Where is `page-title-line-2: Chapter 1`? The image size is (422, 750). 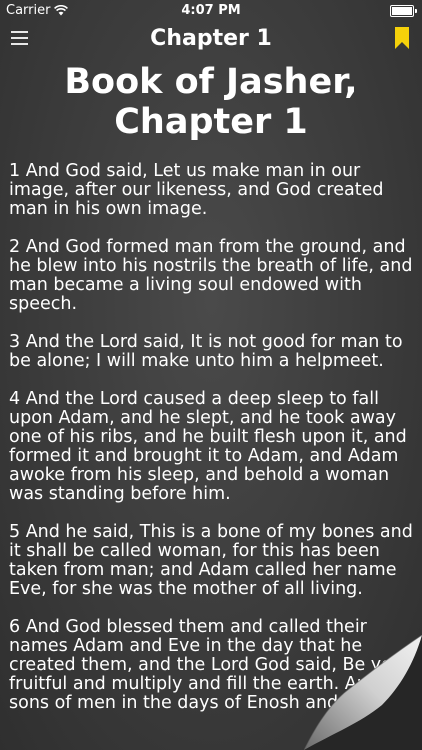 page-title-line-2: Chapter 1 is located at coordinates (211, 122).